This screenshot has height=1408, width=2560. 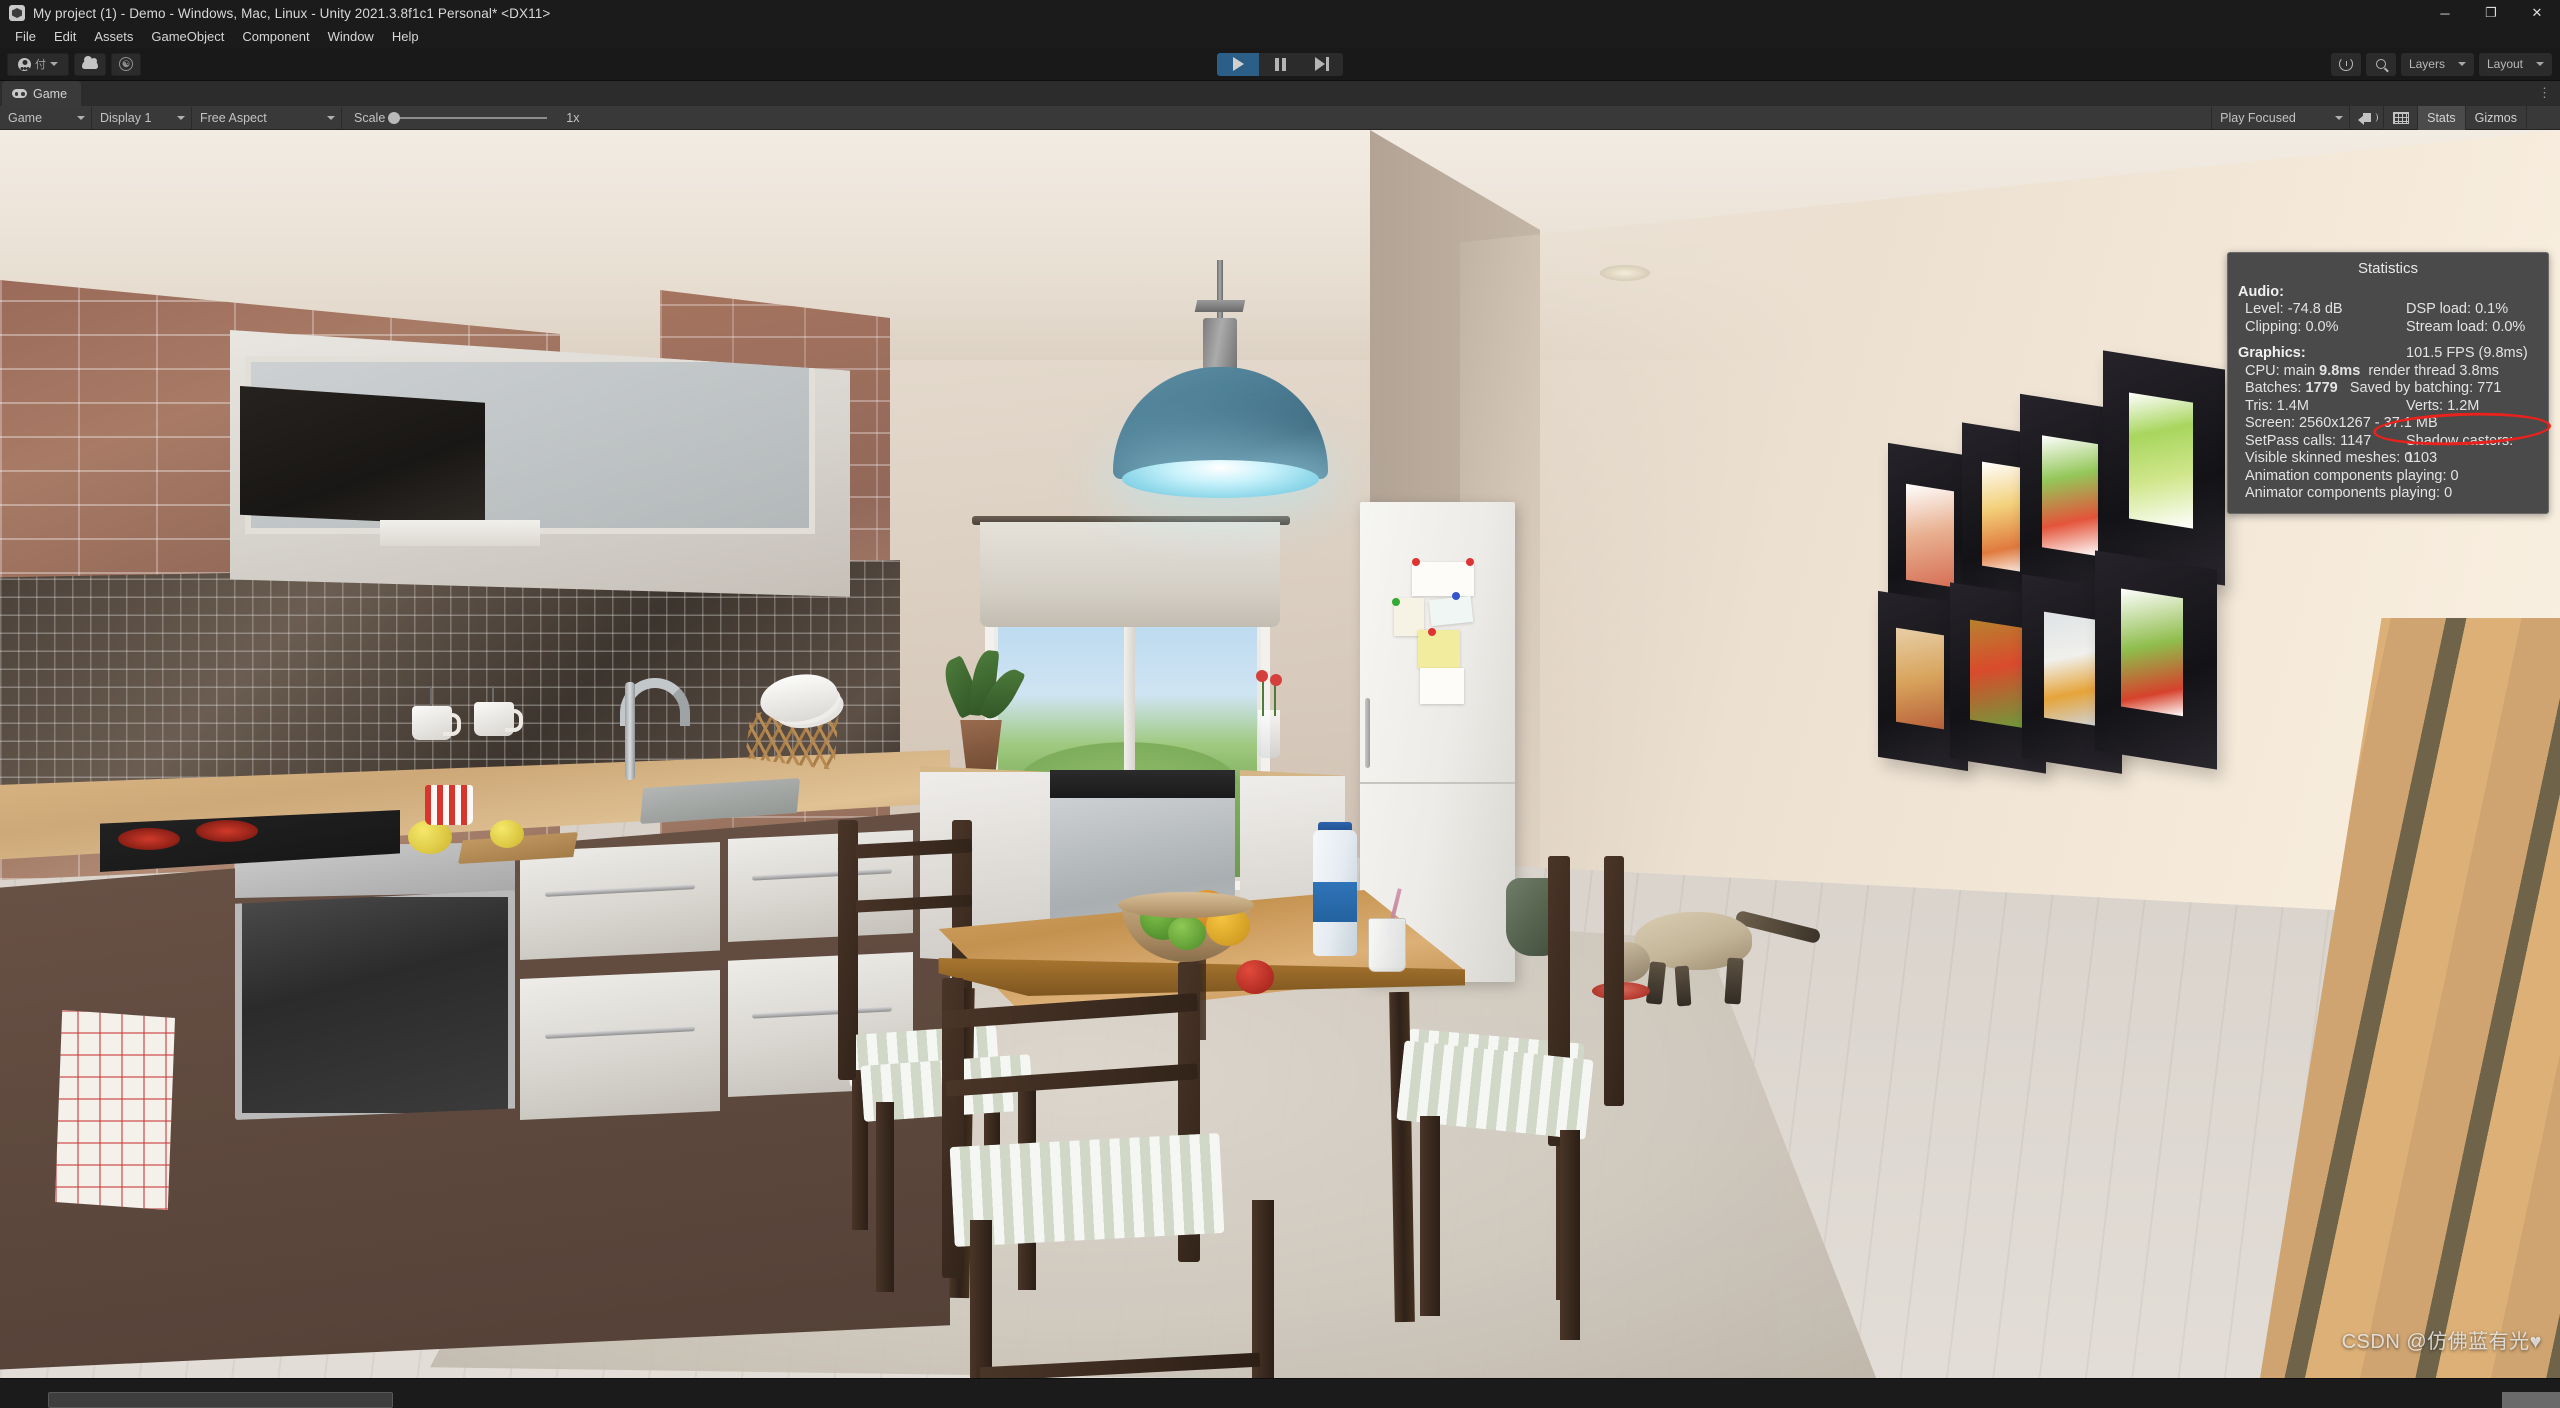 I want to click on game-toolbar-right: Play Focused Stats Gizmos, so click(x=2385, y=117).